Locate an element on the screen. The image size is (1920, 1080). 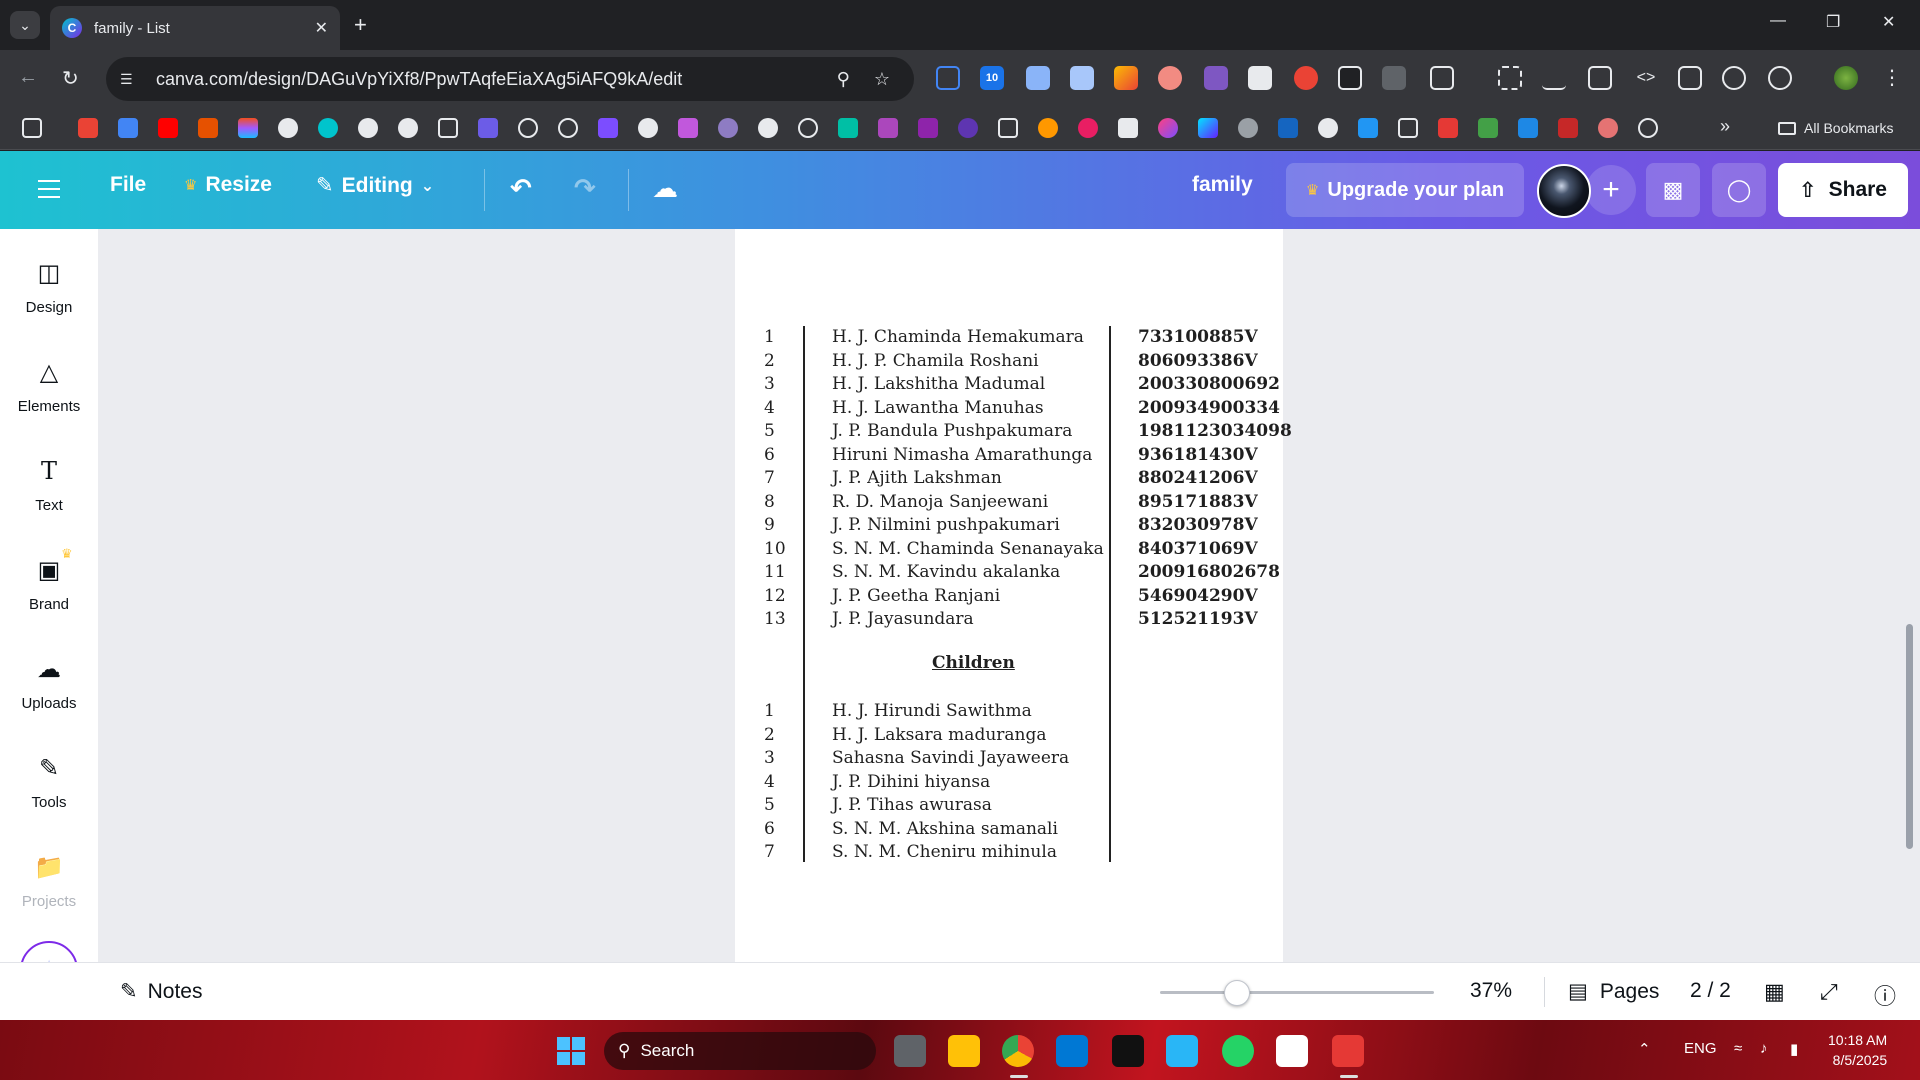
bookmark-fire-icon is located at coordinates (208, 128).